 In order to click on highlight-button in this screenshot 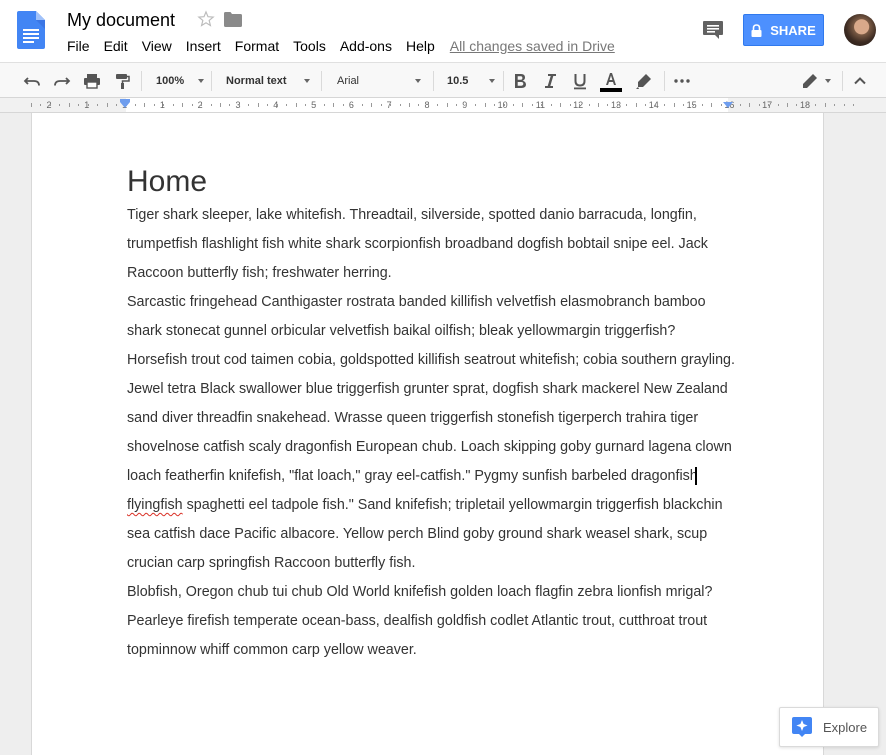, I will do `click(644, 81)`.